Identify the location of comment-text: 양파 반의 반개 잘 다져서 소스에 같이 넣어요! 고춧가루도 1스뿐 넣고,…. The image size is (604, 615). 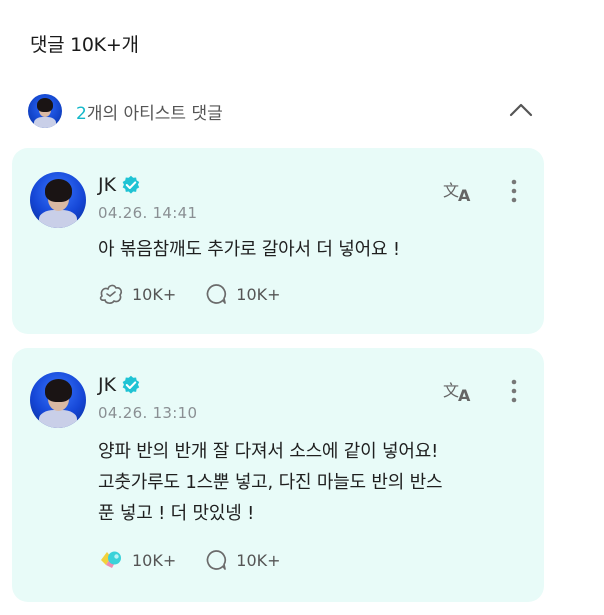
(270, 482).